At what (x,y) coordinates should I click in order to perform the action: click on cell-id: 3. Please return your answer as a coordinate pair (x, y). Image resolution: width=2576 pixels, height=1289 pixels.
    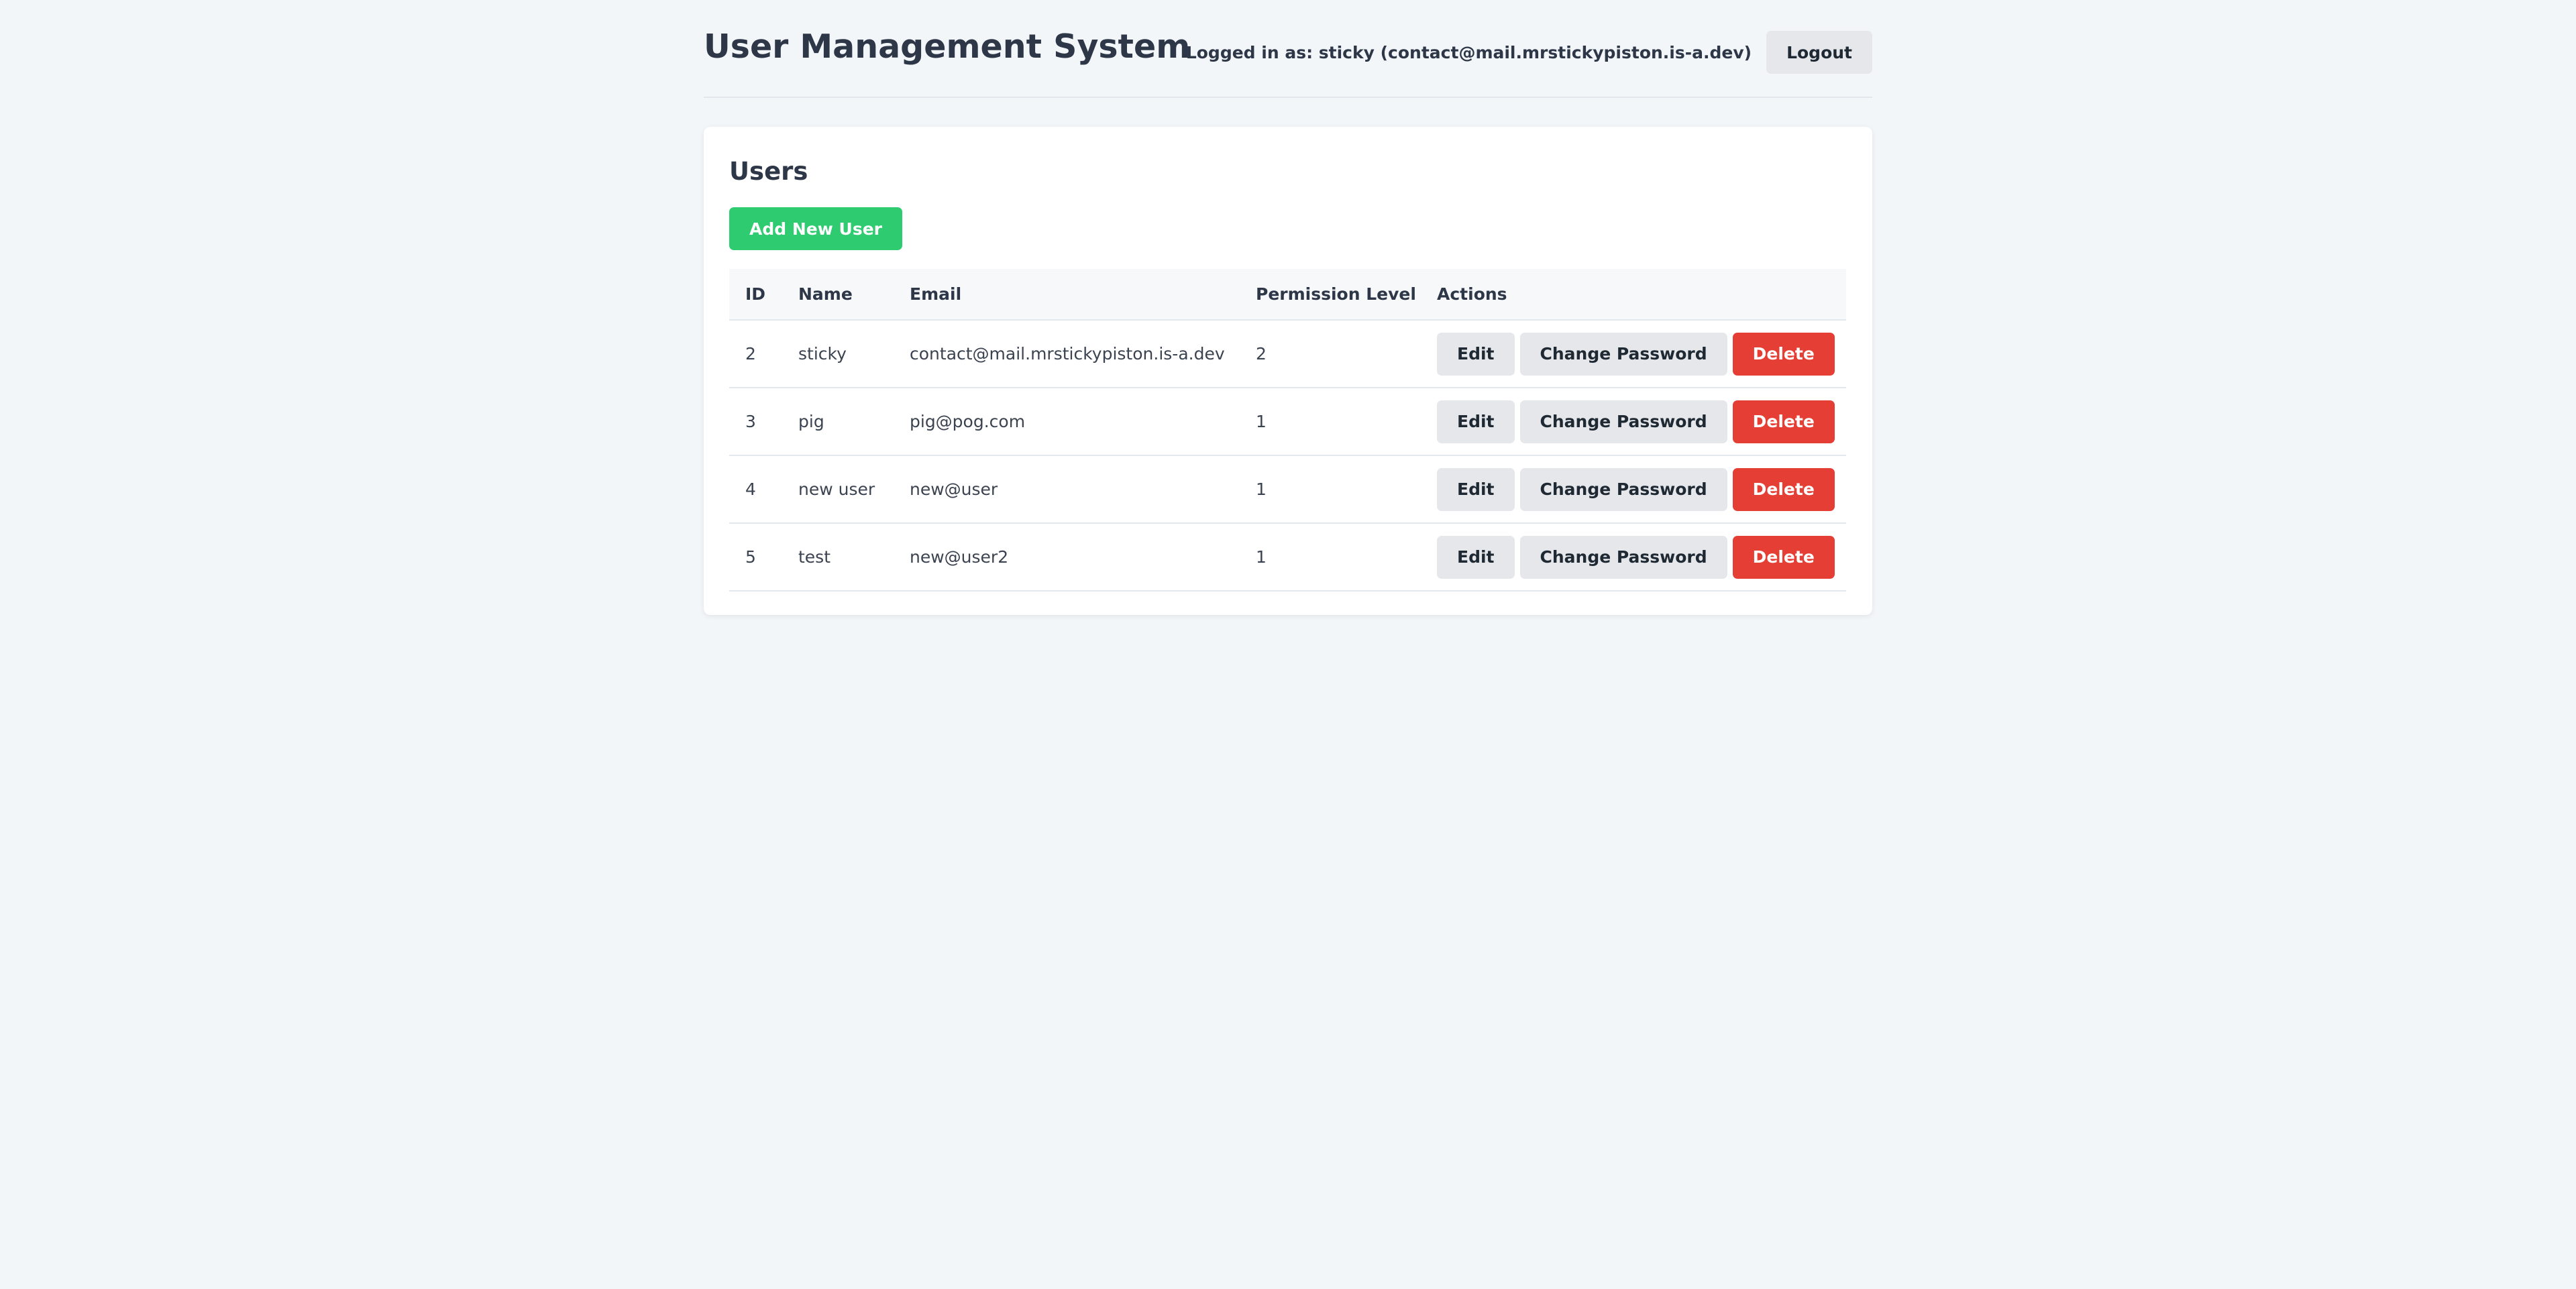
    Looking at the image, I should click on (755, 422).